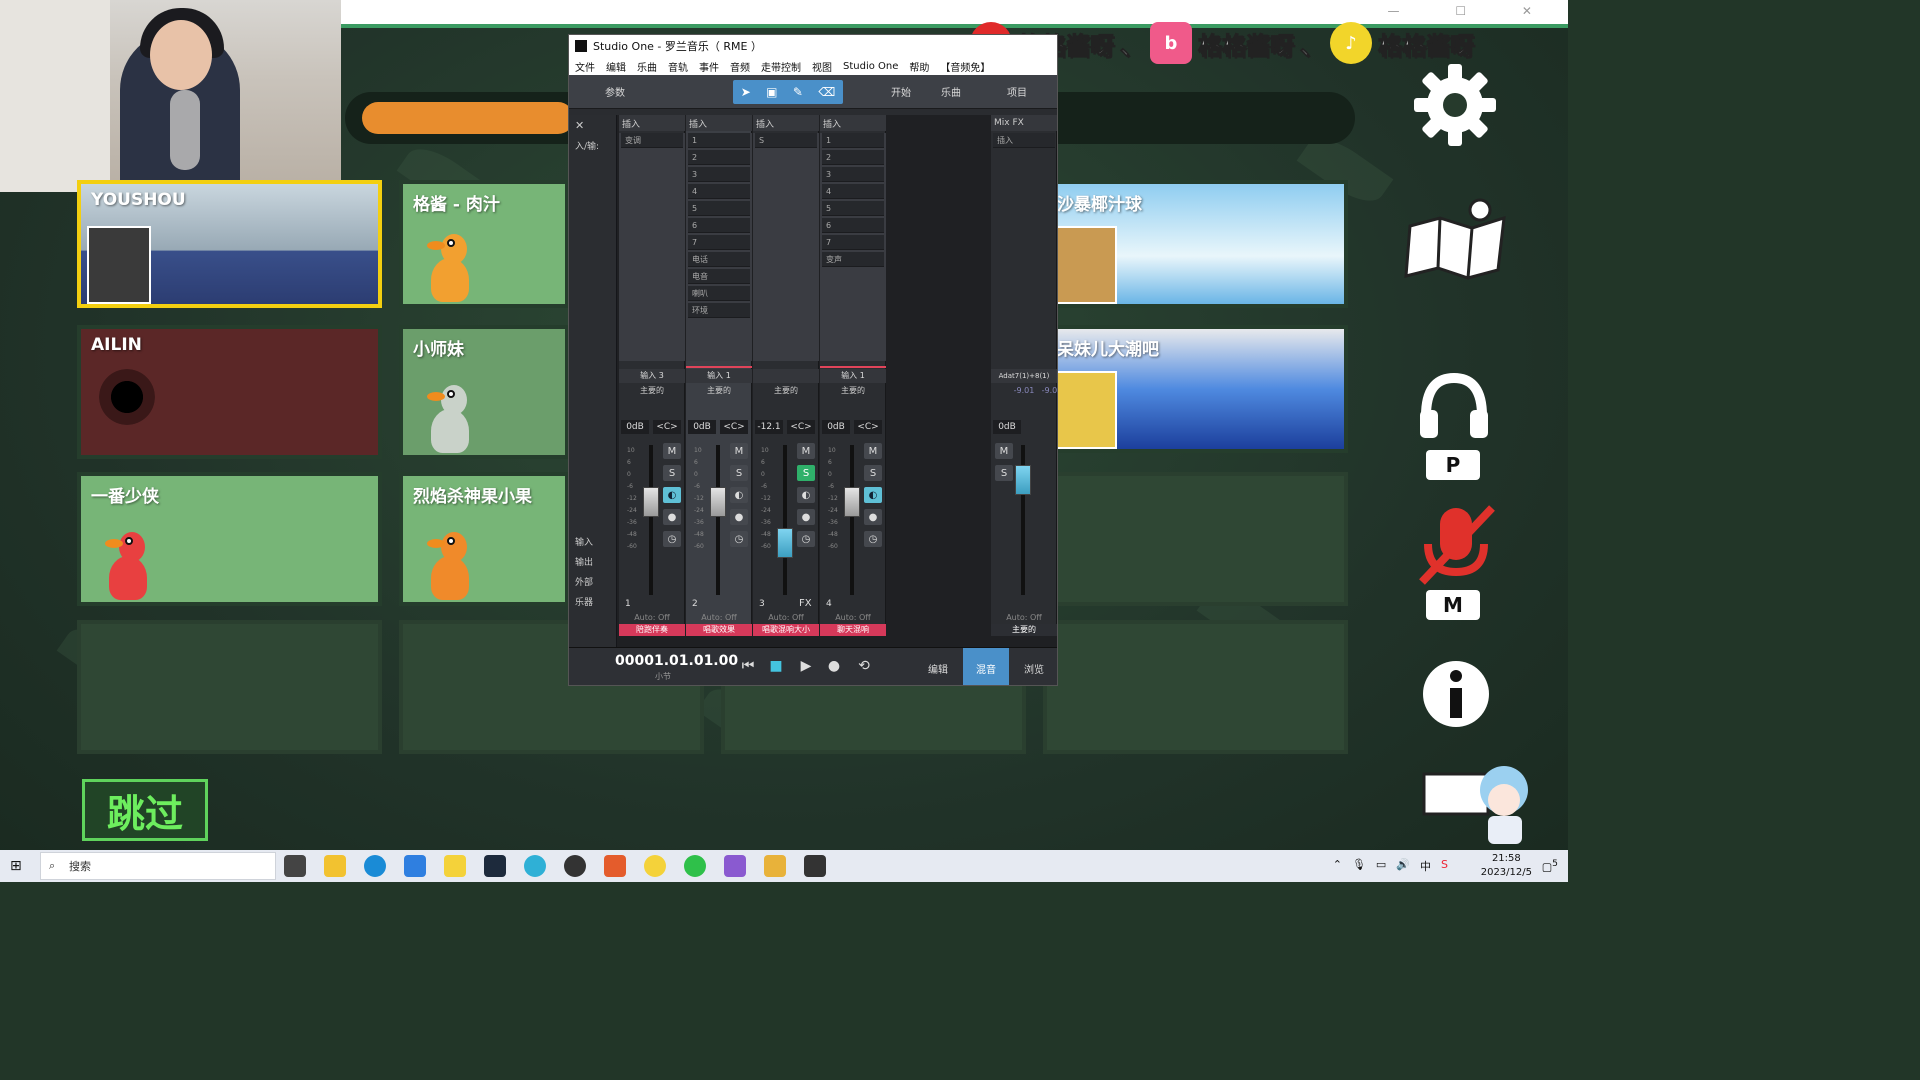 This screenshot has width=1920, height=1080. I want to click on skip-button: 跳过, so click(145, 810).